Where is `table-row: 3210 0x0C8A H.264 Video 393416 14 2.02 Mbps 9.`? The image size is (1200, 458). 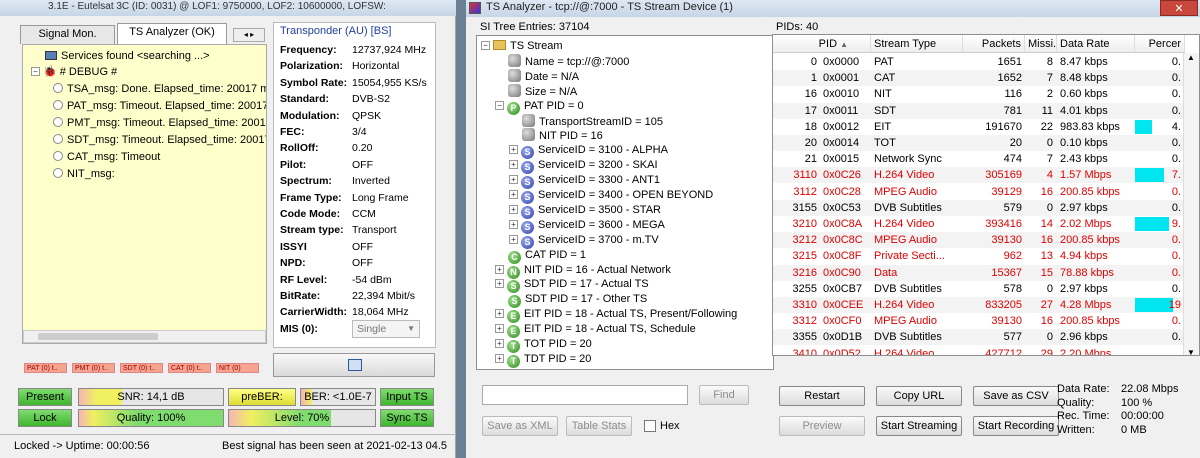
table-row: 3210 0x0C8A H.264 Video 393416 14 2.02 Mbps 9. is located at coordinates (979, 224).